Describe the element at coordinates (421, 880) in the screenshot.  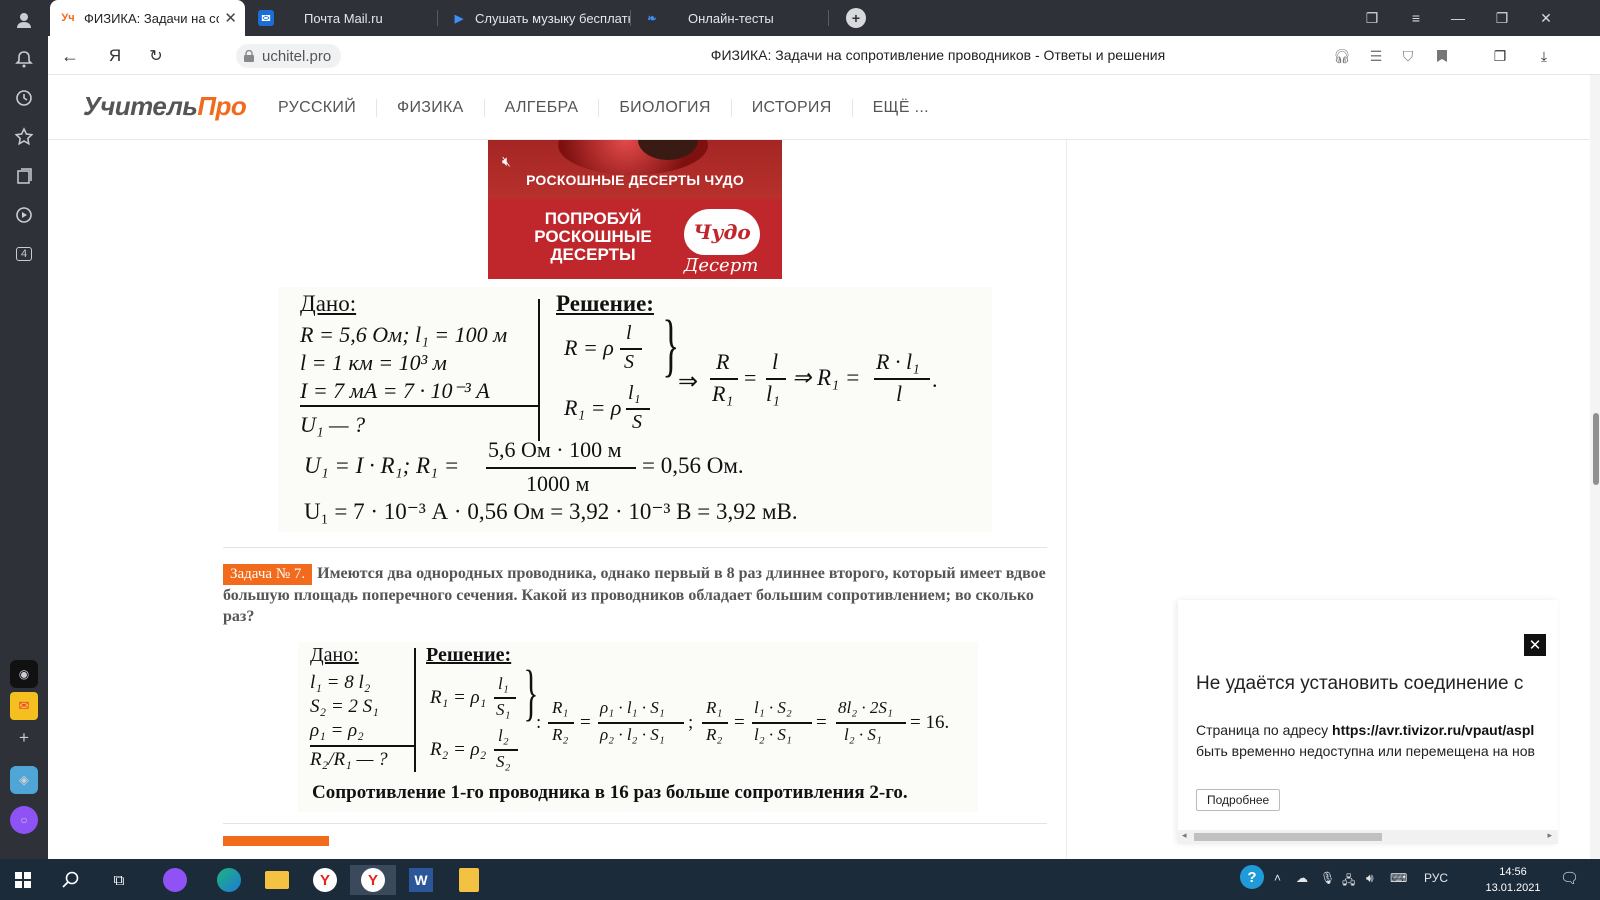
I see `word-icon: W` at that location.